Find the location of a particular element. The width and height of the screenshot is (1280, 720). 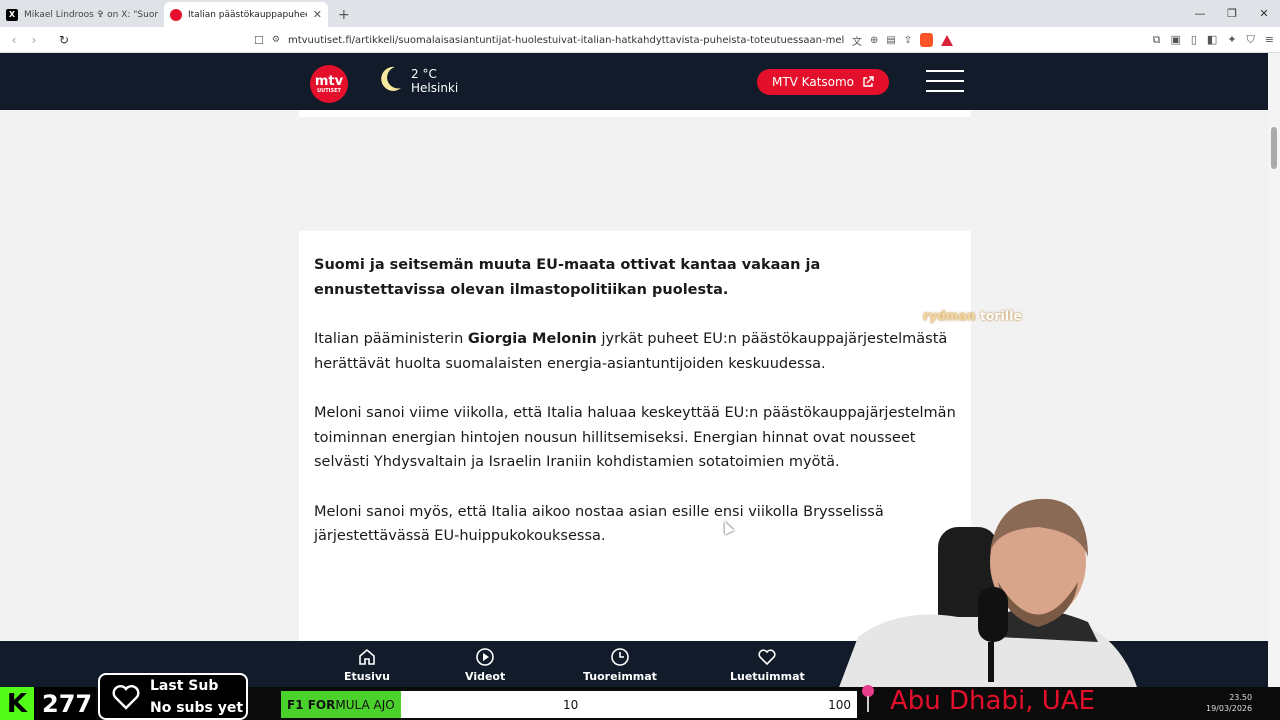

close-tab-icon: ✕ is located at coordinates (317, 14).